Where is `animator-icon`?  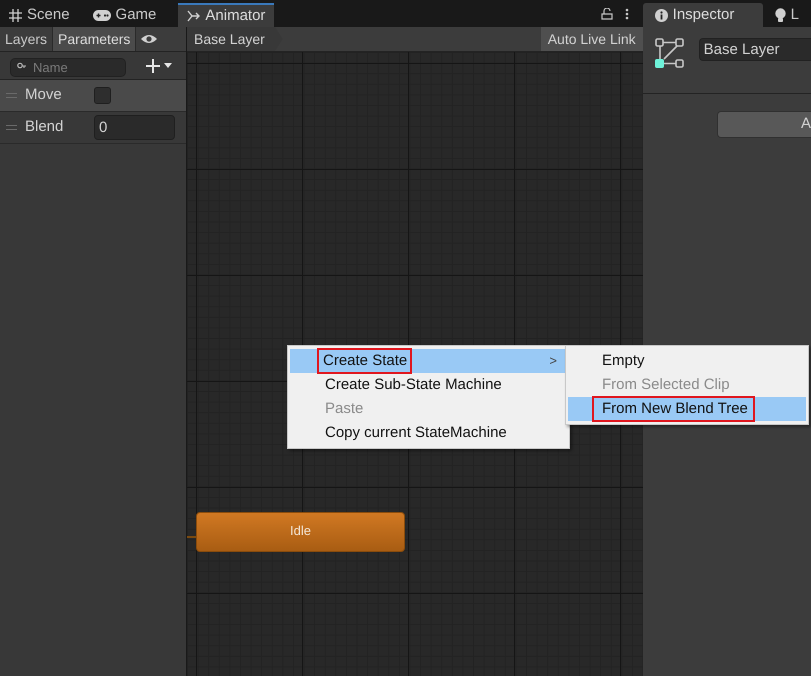 animator-icon is located at coordinates (193, 16).